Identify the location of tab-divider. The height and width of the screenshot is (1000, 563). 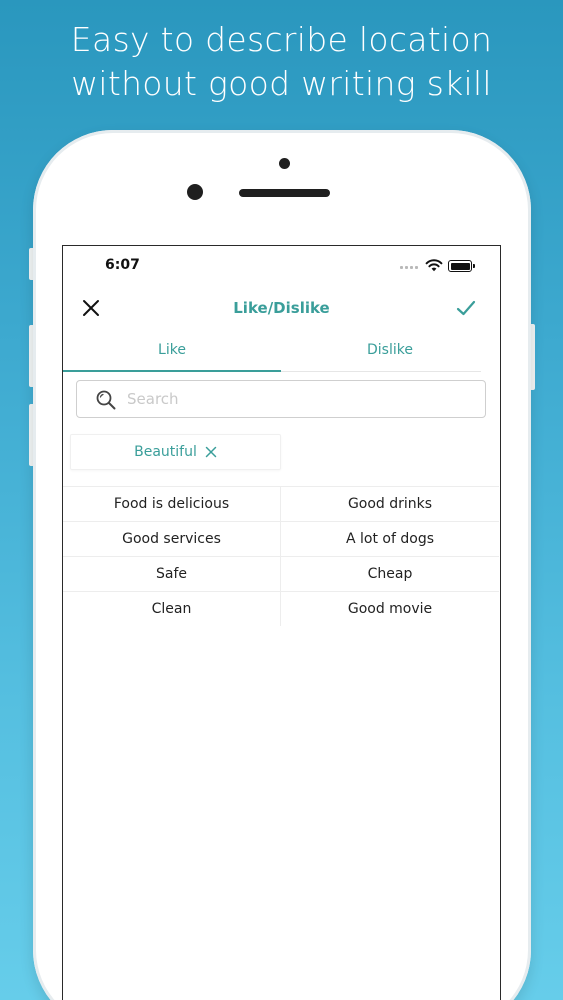
(381, 371).